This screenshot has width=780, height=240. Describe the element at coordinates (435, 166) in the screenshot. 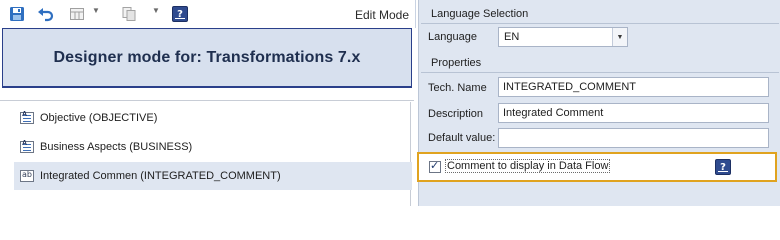

I see `data-flow-checkbox` at that location.